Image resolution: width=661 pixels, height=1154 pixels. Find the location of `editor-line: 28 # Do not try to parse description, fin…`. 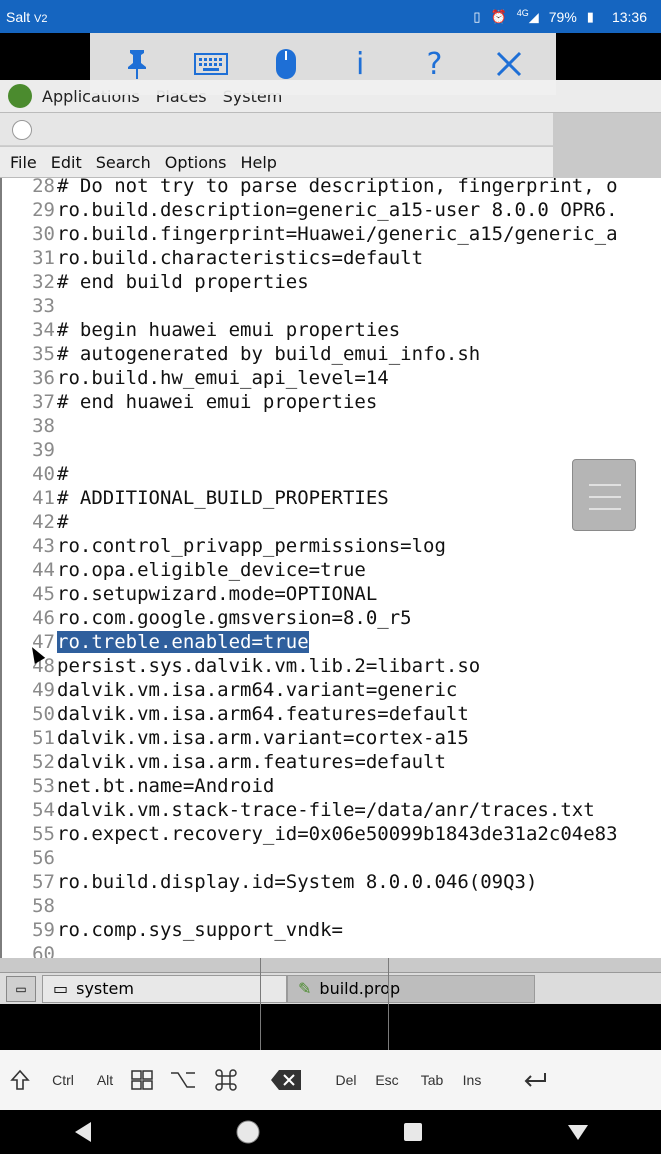

editor-line: 28 # Do not try to parse description, fin… is located at coordinates (331, 188).